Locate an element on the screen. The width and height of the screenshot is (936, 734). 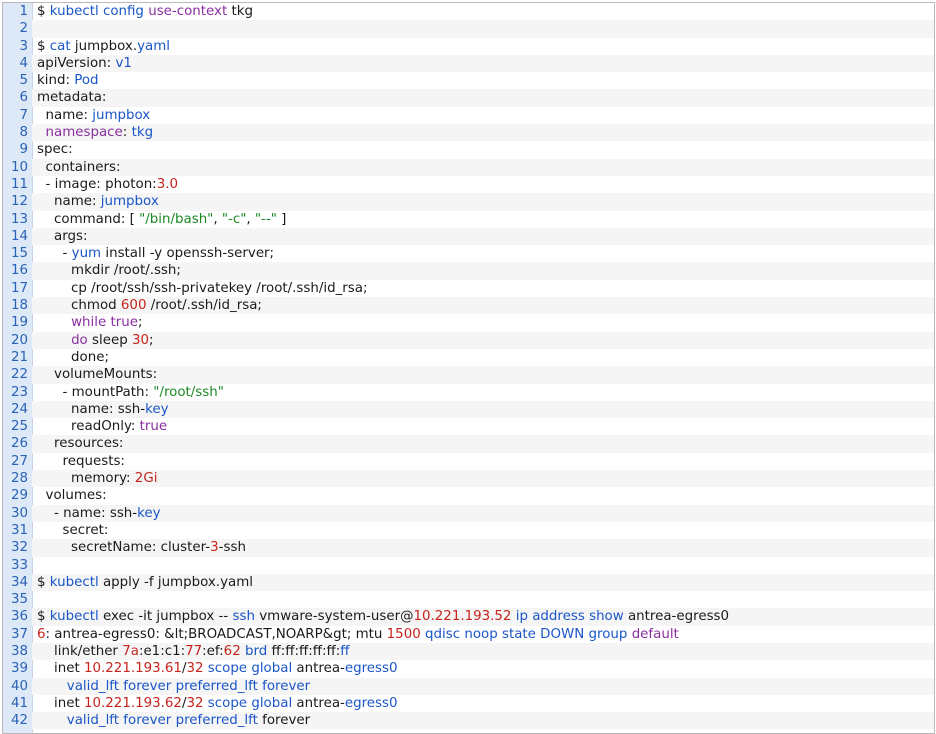
code-token: kubectl is located at coordinates (74, 11).